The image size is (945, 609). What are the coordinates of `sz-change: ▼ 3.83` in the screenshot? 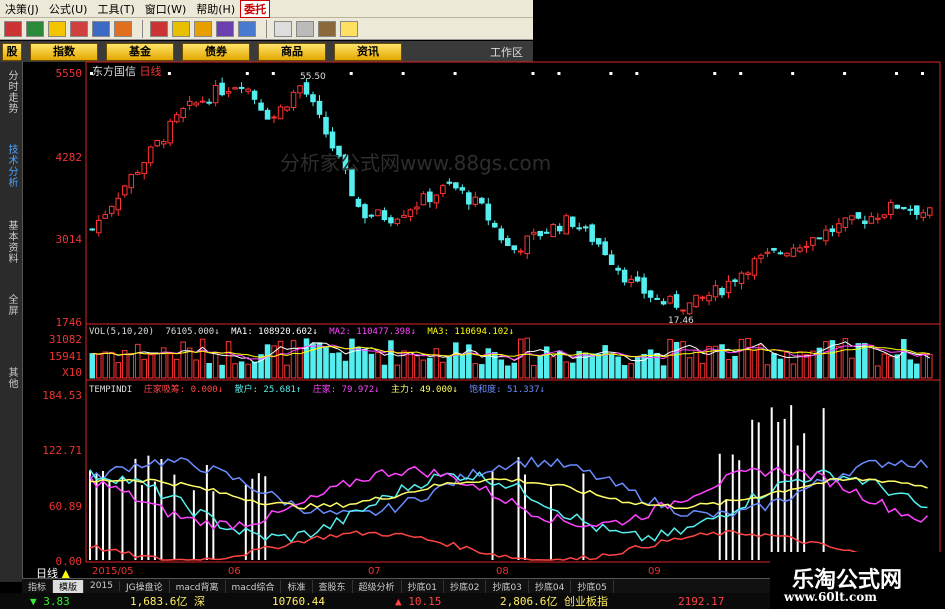 It's located at (50, 601).